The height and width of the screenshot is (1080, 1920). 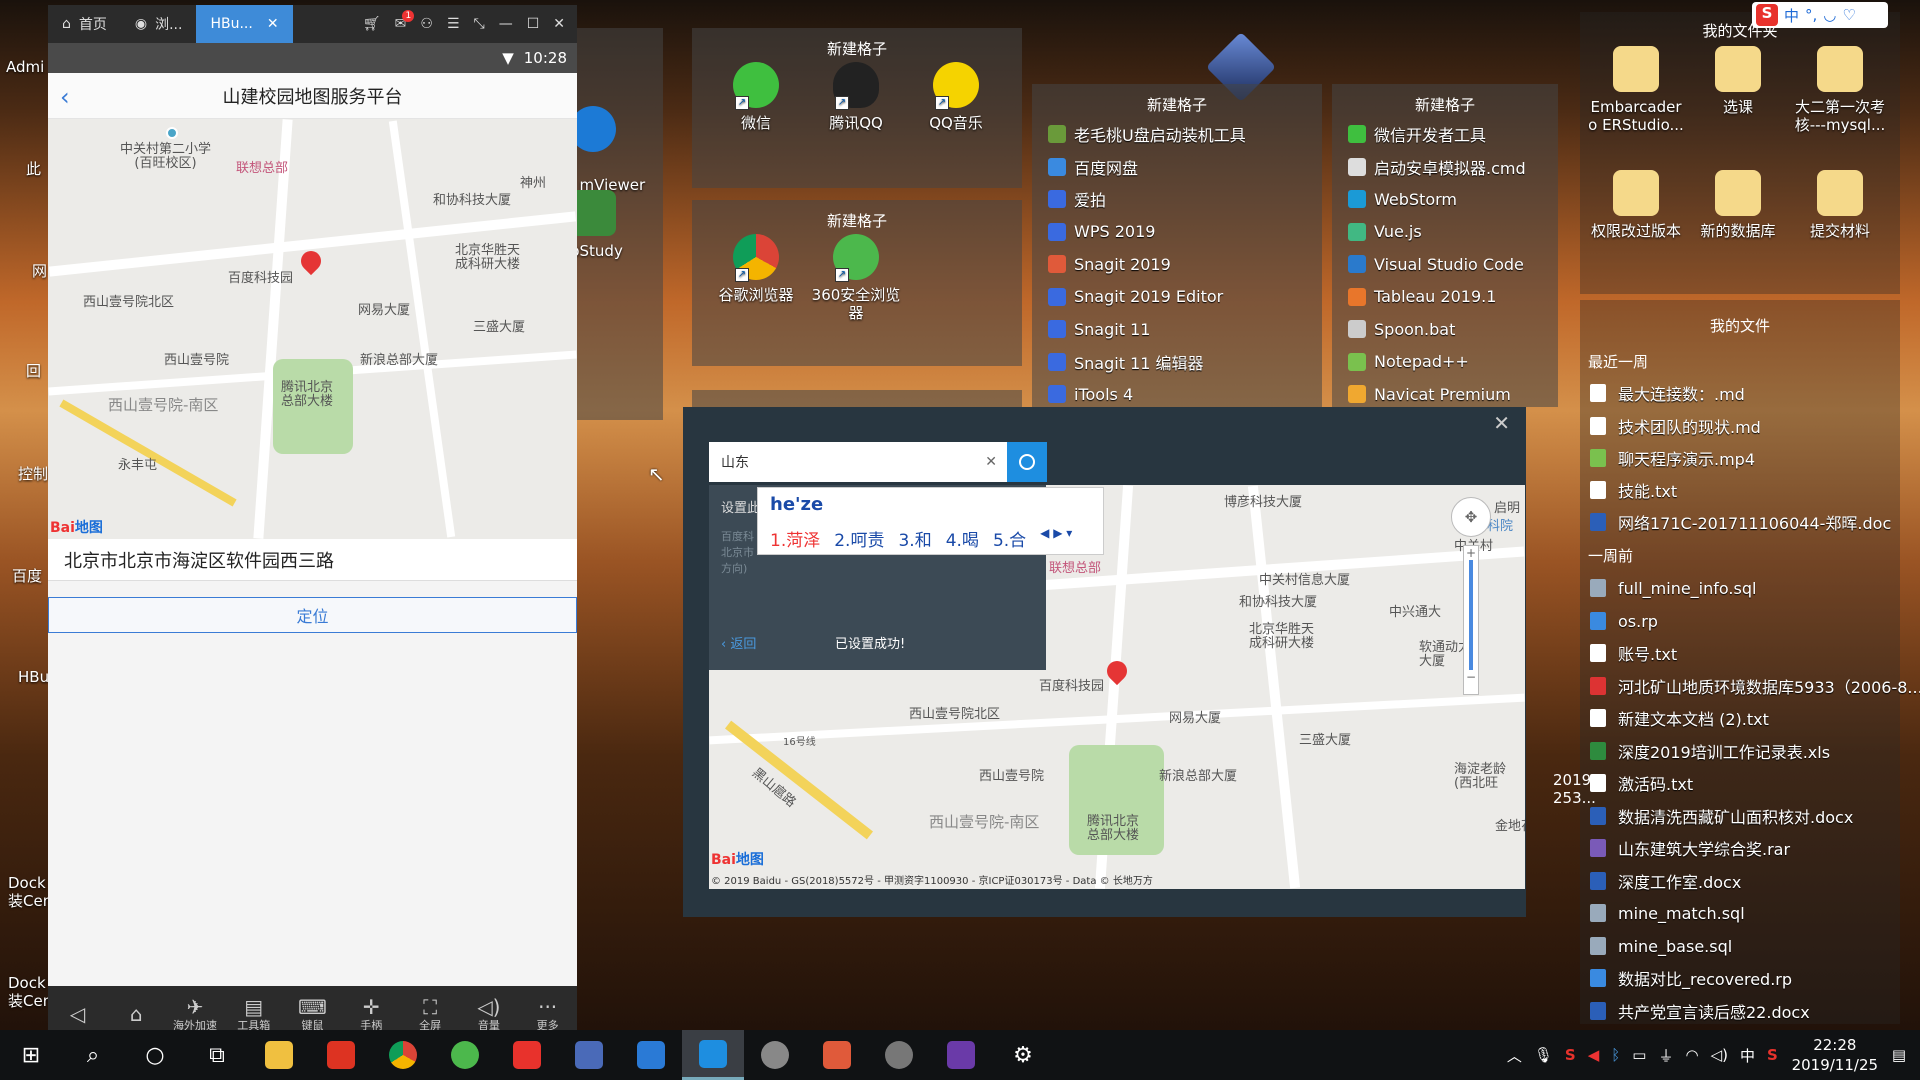 What do you see at coordinates (1471, 517) in the screenshot?
I see `map-pan-control: ✥` at bounding box center [1471, 517].